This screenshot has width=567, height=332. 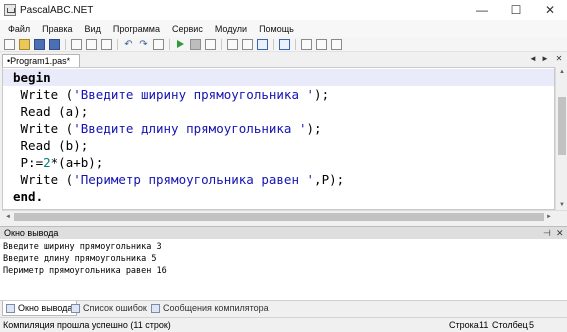 I want to click on open-folder-icon, so click(x=24, y=44).